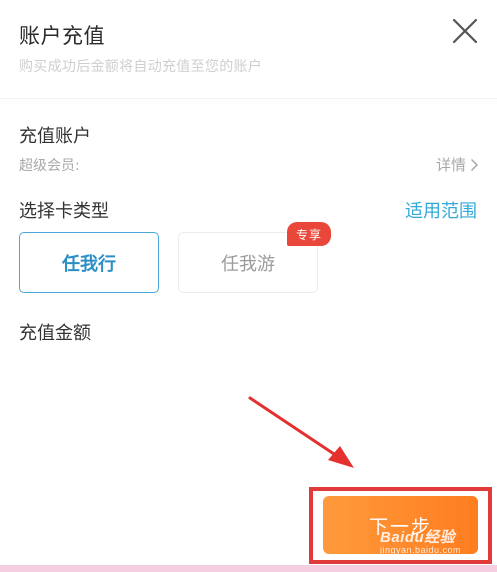 This screenshot has height=572, width=497. I want to click on scope-link: 适用范围, so click(441, 210).